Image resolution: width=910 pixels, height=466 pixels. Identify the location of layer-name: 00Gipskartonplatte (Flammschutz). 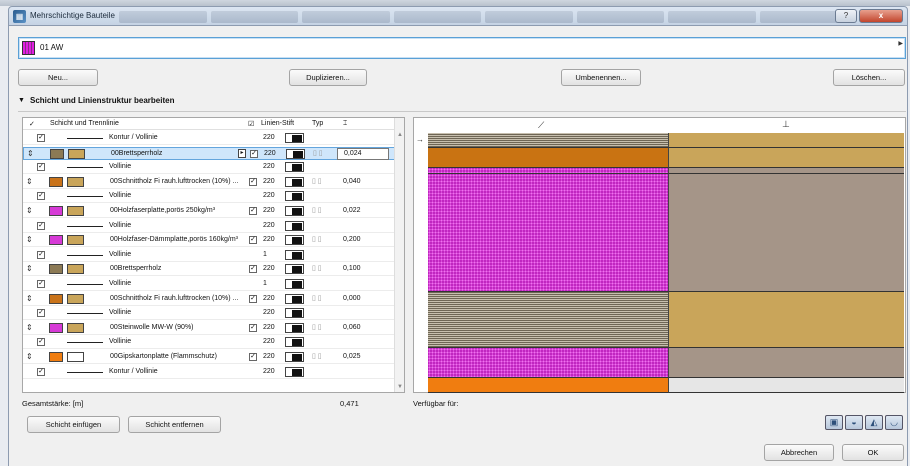
(163, 356).